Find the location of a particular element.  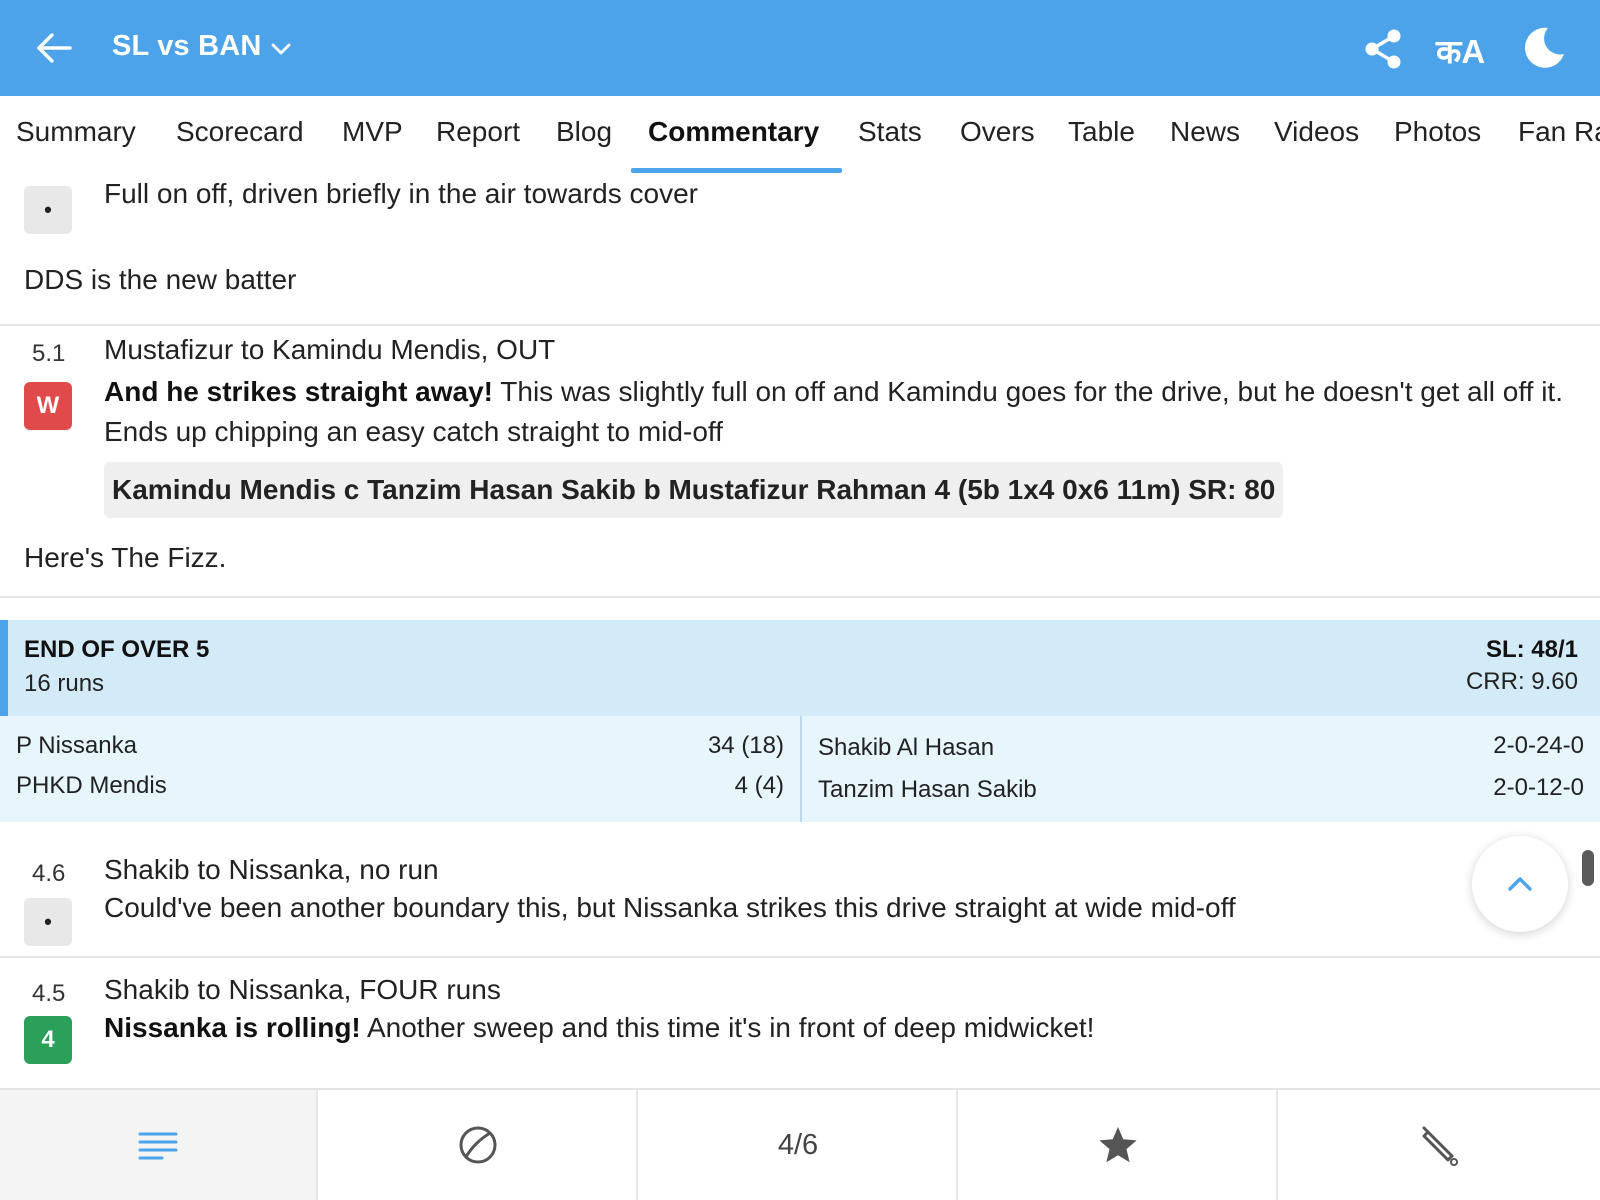

wicket-badge: W is located at coordinates (48, 406).